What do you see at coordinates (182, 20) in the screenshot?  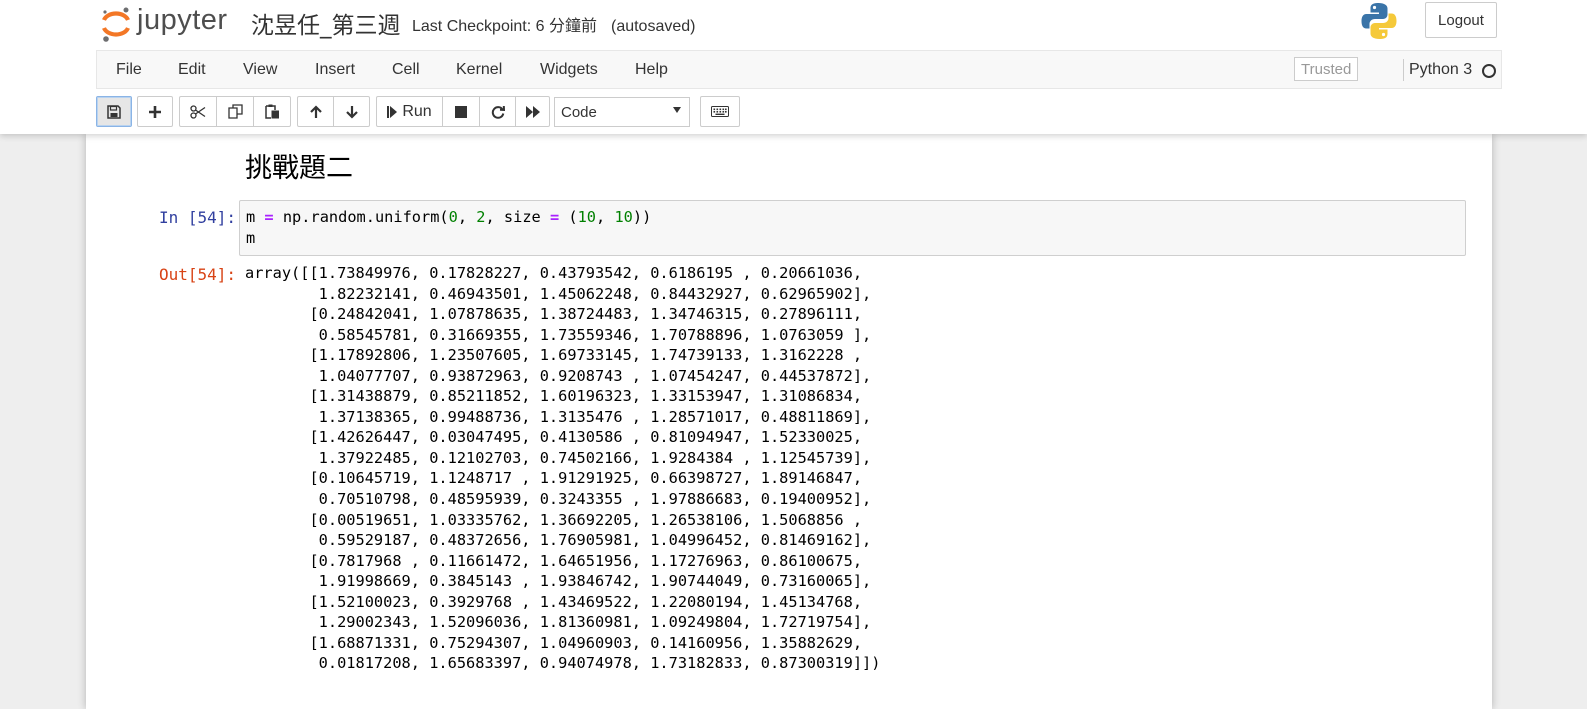 I see `jupyter-logo-text: jupyter` at bounding box center [182, 20].